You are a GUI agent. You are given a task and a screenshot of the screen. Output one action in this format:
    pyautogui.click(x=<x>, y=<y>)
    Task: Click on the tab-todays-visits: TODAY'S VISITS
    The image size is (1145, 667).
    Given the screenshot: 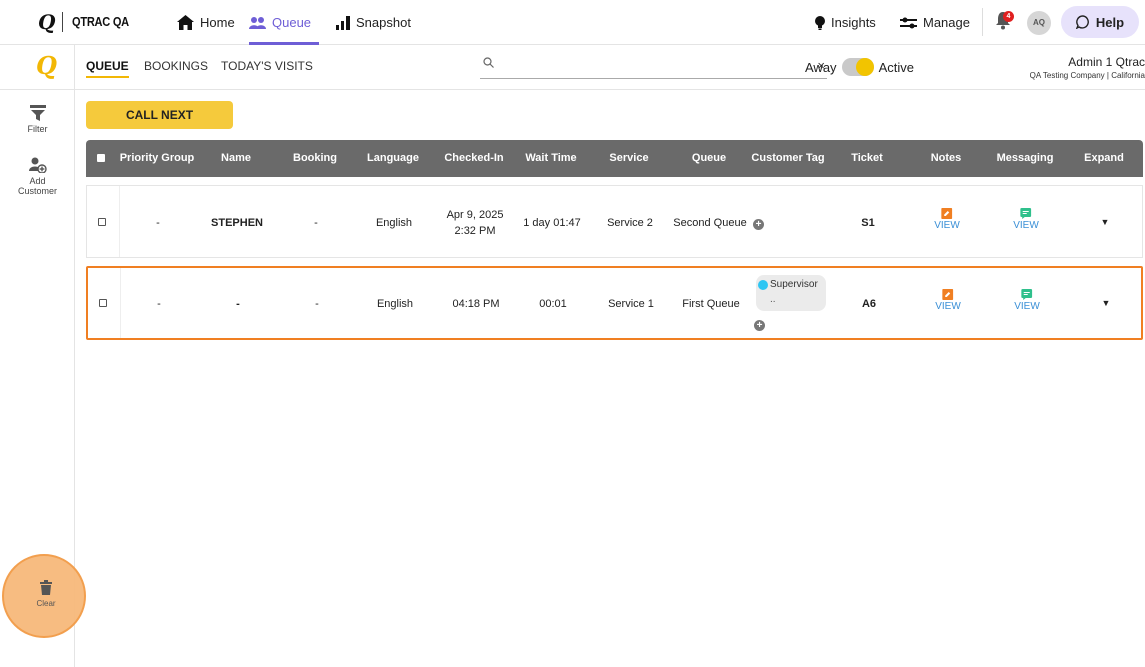 What is the action you would take?
    pyautogui.click(x=267, y=66)
    